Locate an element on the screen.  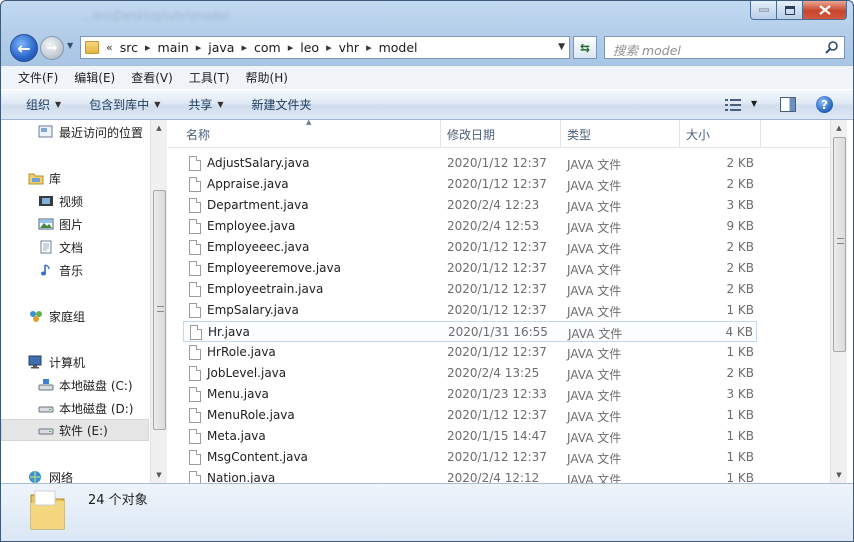
file-size: 1 KB is located at coordinates (740, 436).